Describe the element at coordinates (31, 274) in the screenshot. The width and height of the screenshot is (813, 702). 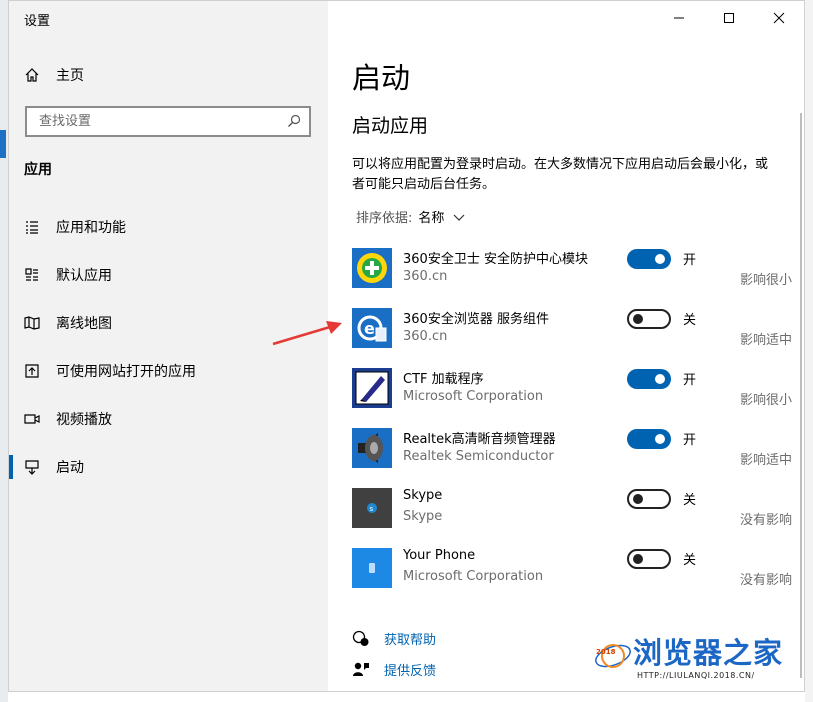
I see `default-apps-icon` at that location.